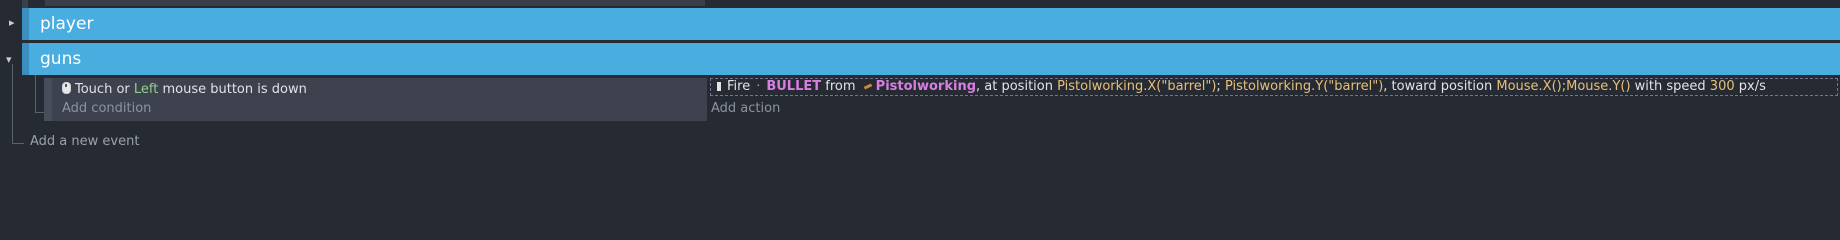  I want to click on event-handle, so click(48, 99).